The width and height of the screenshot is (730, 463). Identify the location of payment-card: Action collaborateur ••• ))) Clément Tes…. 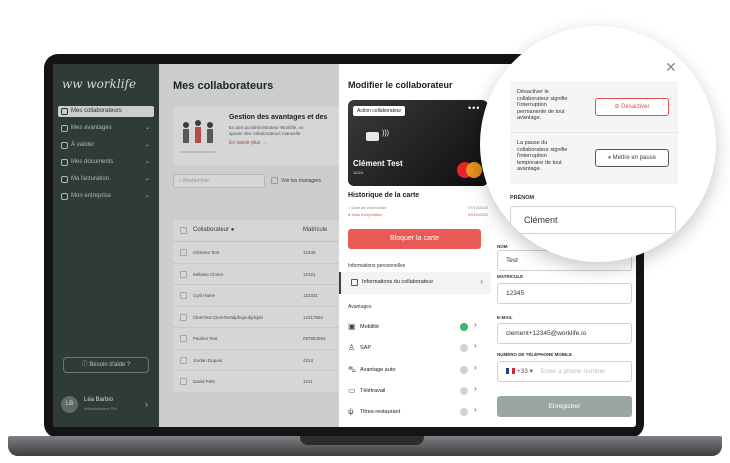
(418, 143).